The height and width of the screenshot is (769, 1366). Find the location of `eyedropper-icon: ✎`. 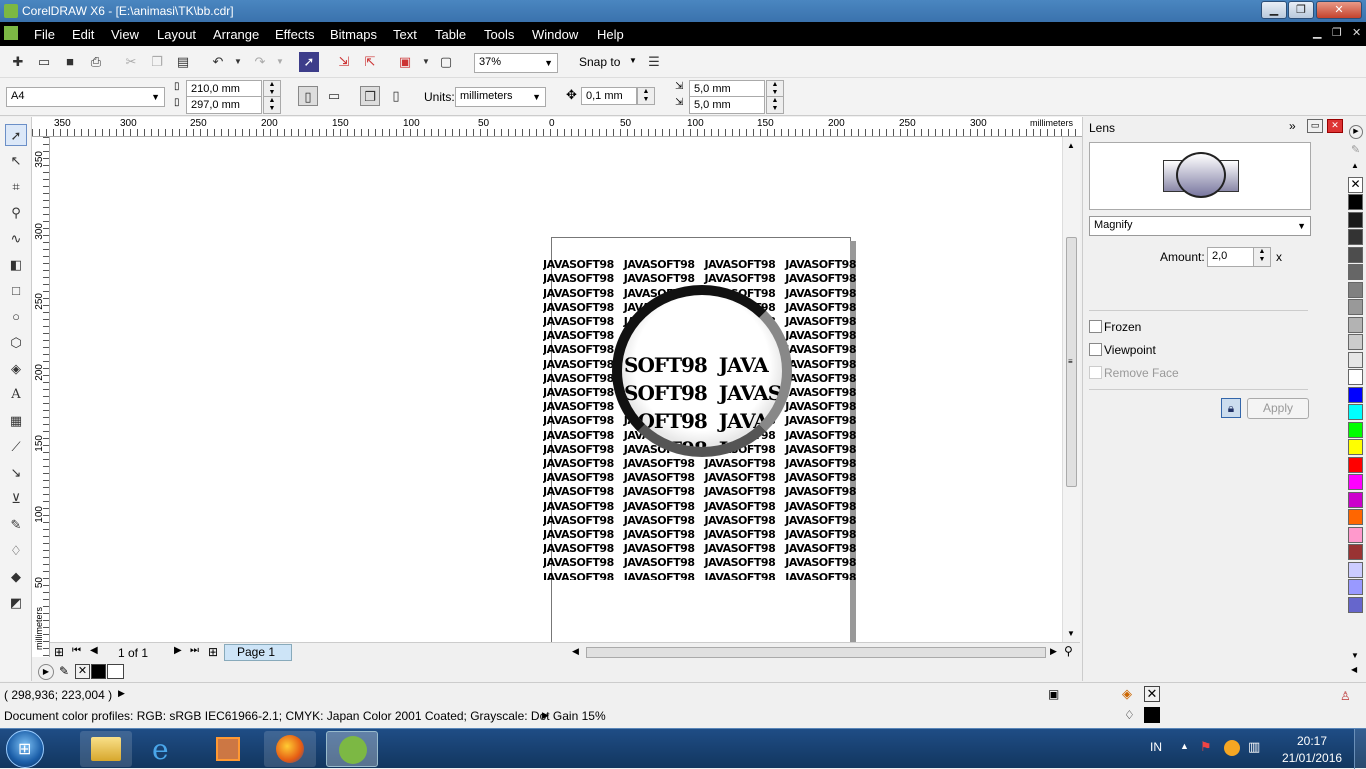

eyedropper-icon: ✎ is located at coordinates (64, 671).